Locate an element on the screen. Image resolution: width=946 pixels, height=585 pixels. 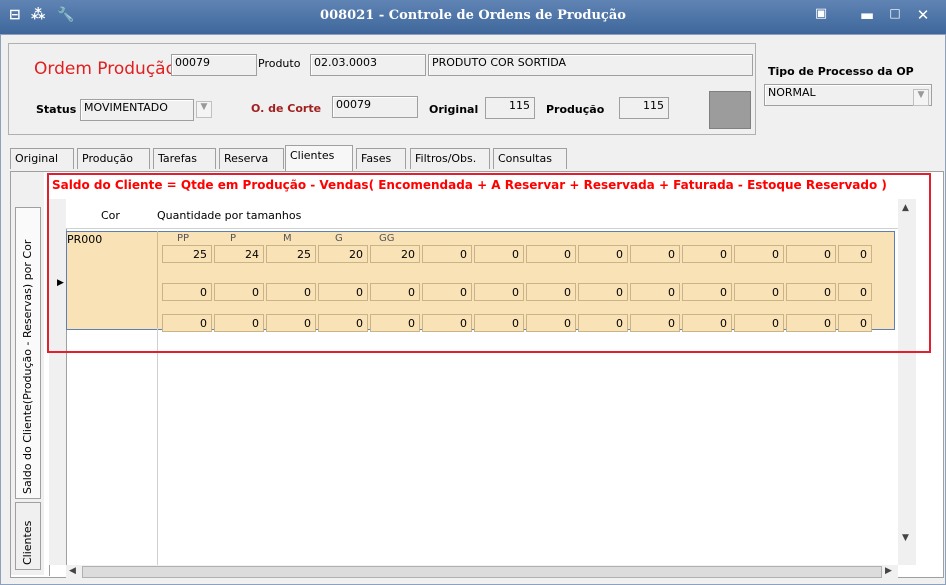
status-dropdown-icon: ▼ is located at coordinates (204, 109).